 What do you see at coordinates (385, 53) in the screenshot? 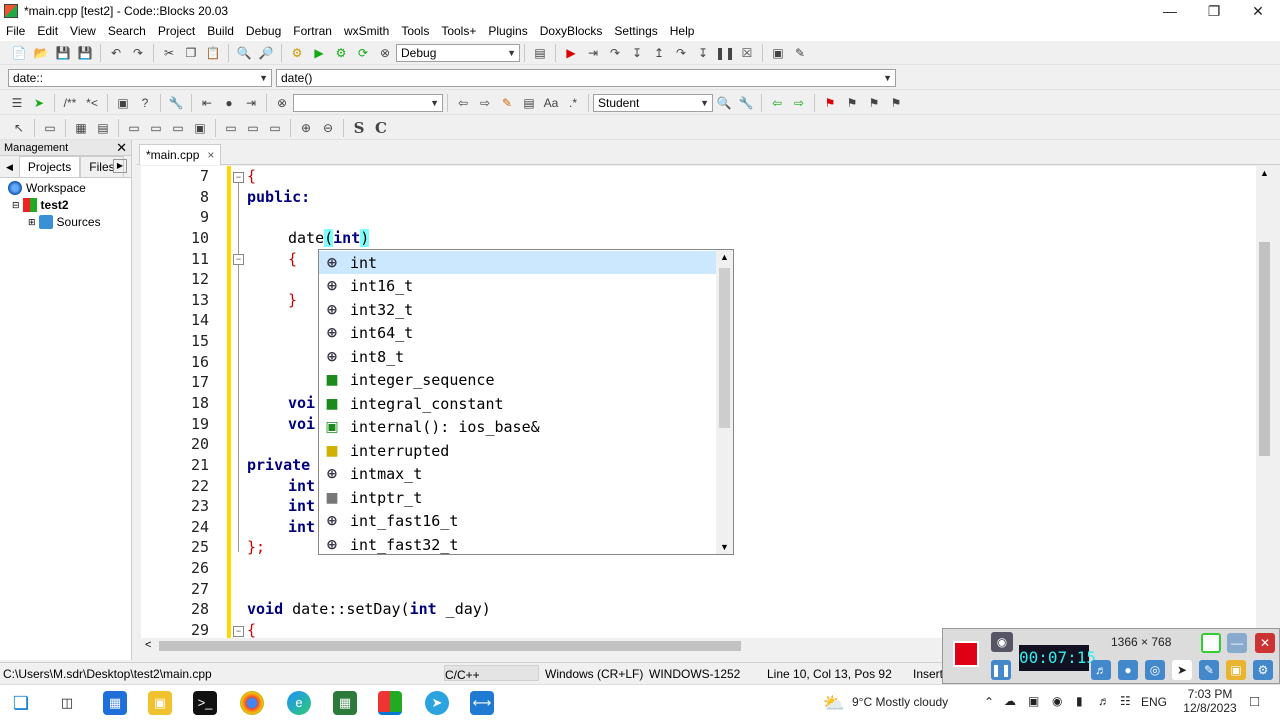
I see `abort-icon: ⊗` at bounding box center [385, 53].